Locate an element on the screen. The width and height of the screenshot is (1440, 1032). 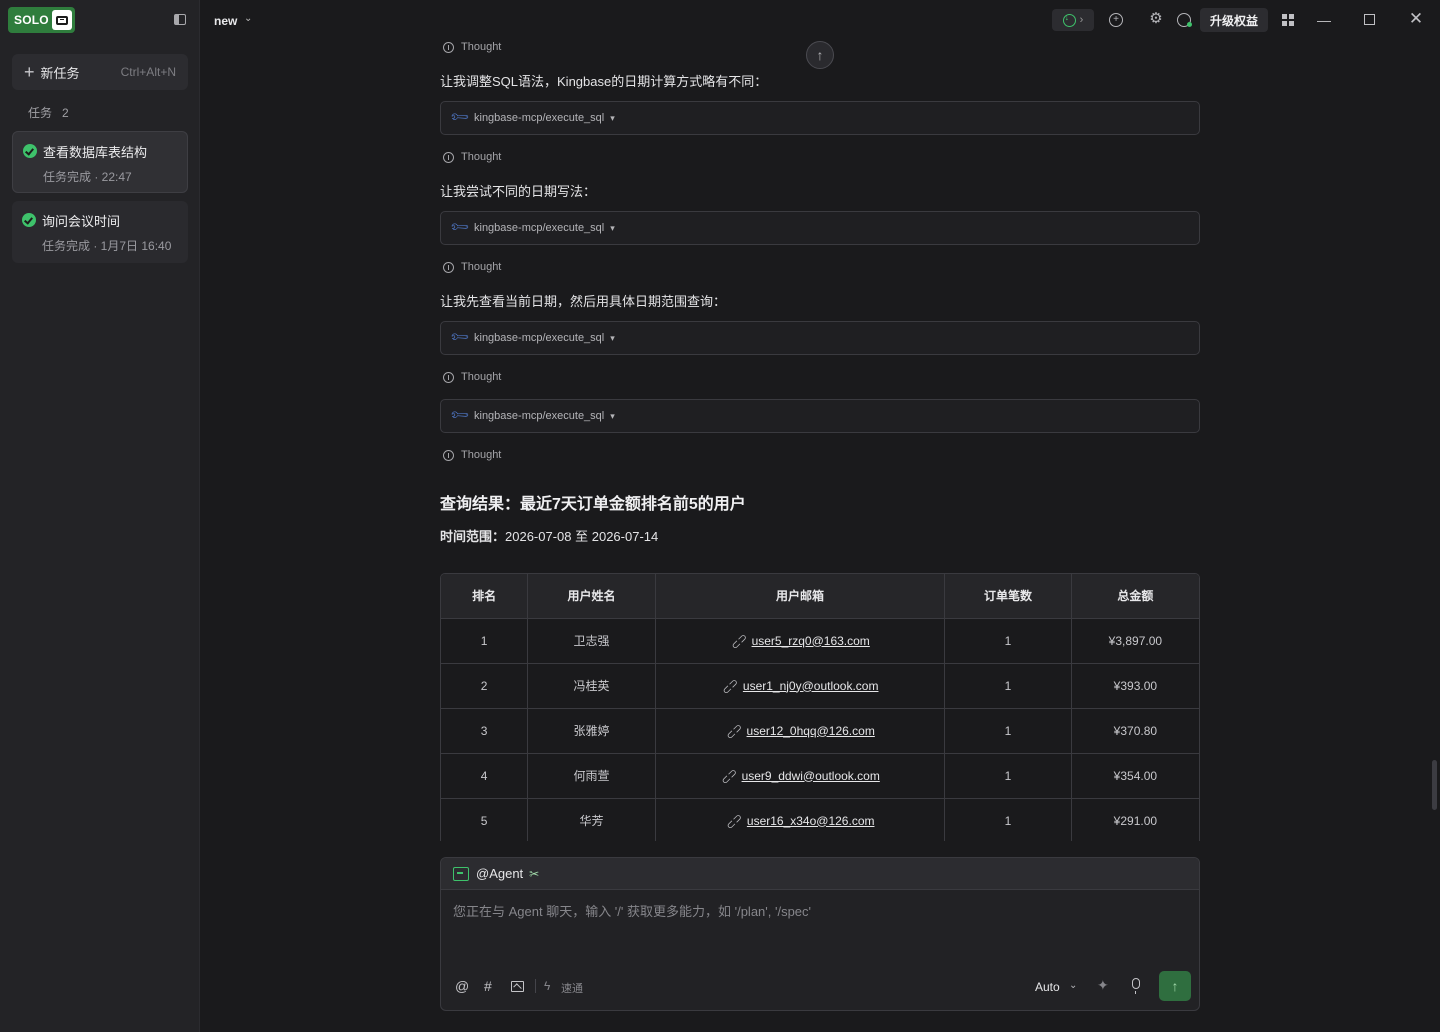
minimize-icon: — is located at coordinates (1324, 20).